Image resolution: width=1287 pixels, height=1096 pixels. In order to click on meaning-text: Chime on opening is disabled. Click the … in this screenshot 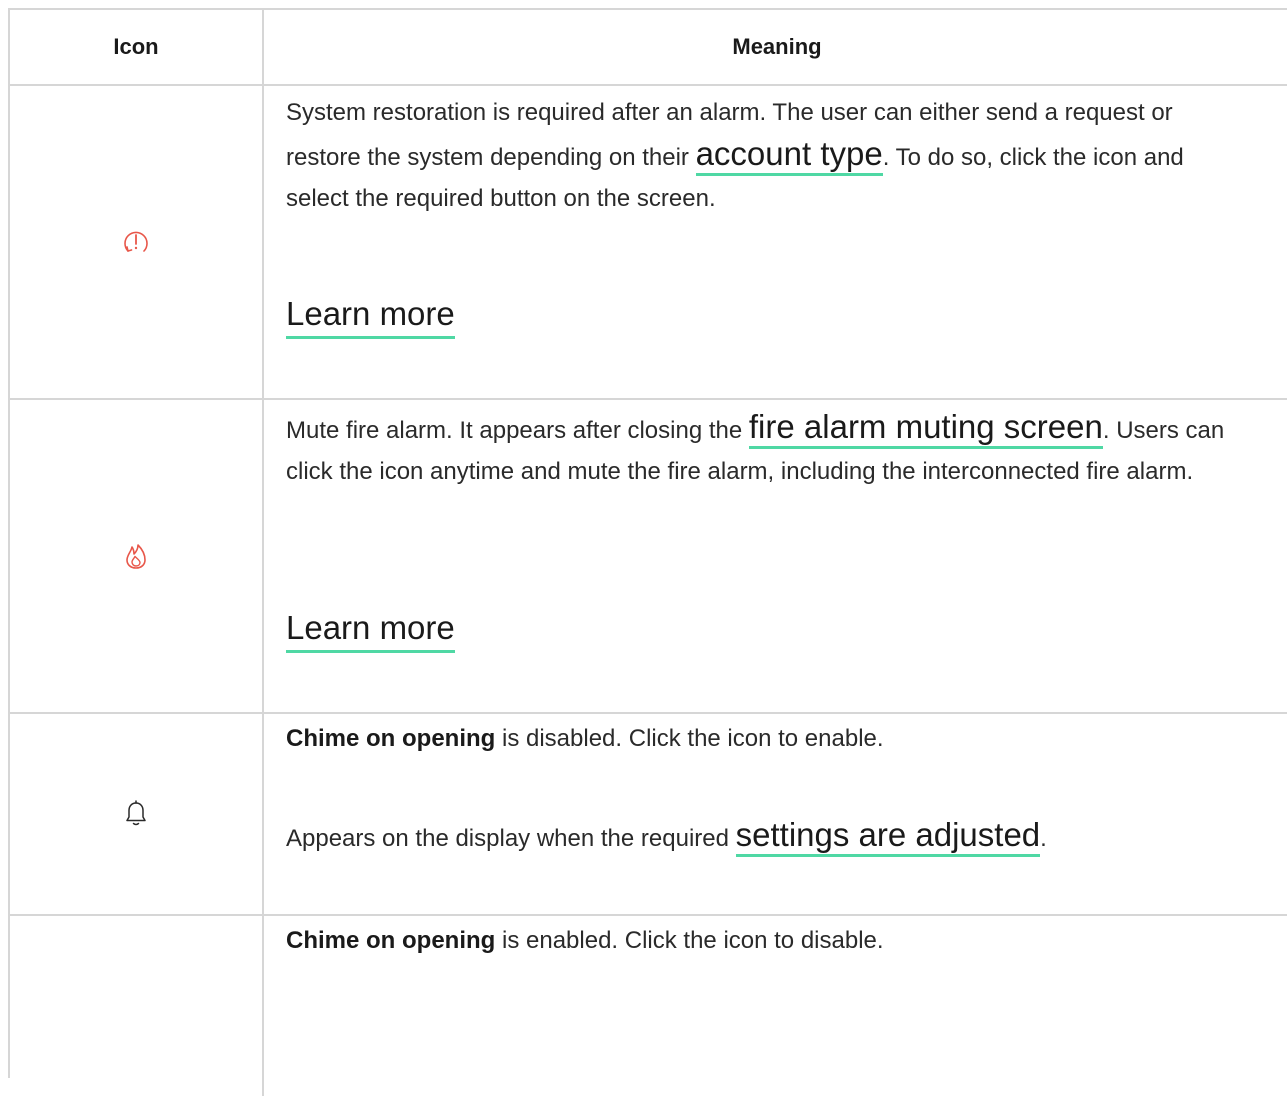, I will do `click(585, 738)`.